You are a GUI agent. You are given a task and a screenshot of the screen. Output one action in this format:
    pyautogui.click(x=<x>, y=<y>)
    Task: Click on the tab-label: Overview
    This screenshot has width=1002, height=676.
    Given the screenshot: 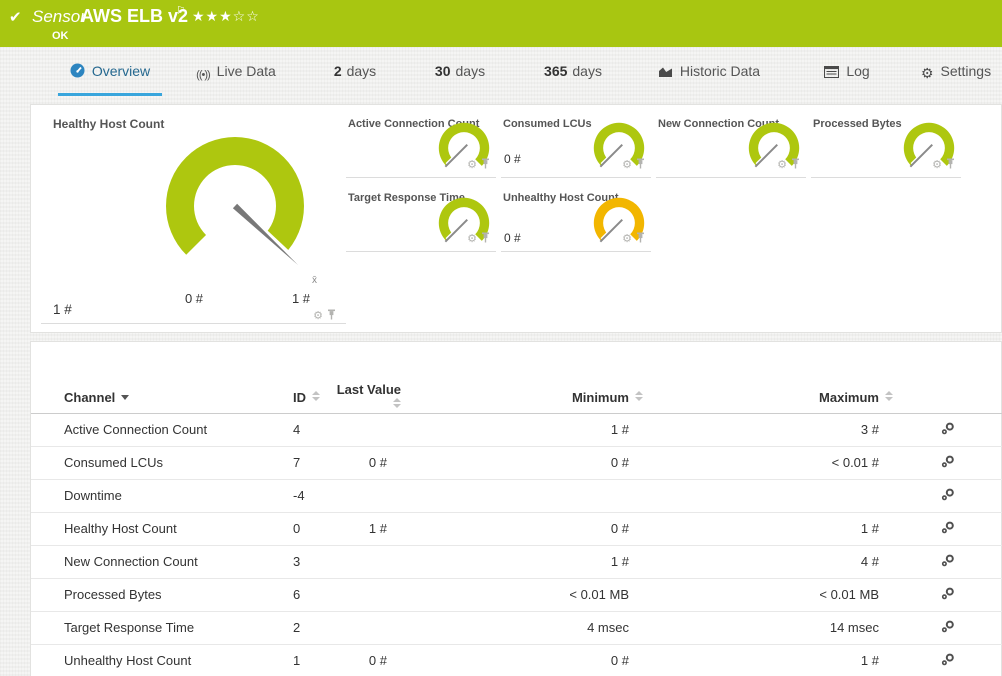 What is the action you would take?
    pyautogui.click(x=121, y=71)
    